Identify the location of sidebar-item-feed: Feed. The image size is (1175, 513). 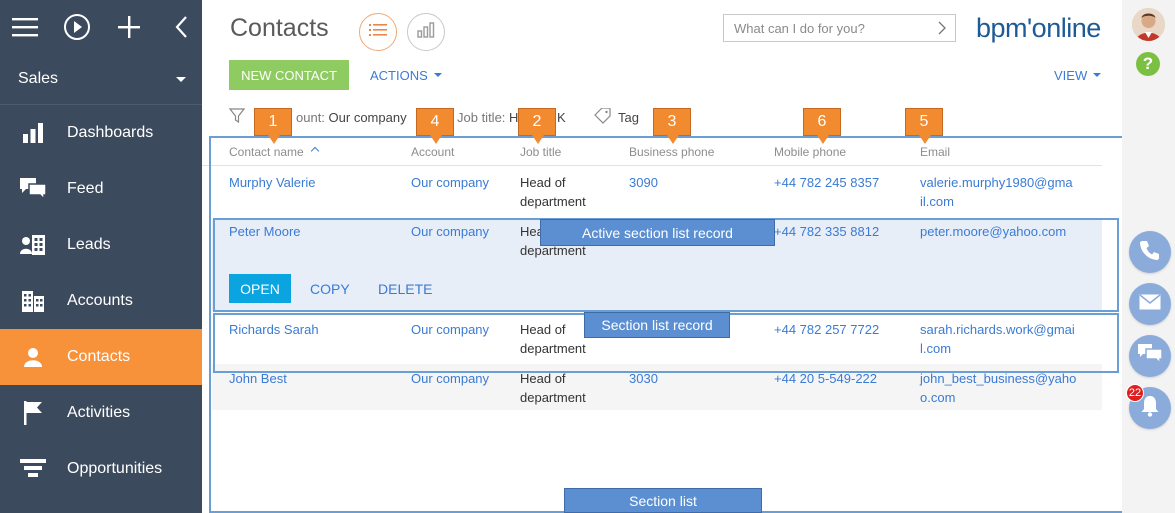
(101, 189).